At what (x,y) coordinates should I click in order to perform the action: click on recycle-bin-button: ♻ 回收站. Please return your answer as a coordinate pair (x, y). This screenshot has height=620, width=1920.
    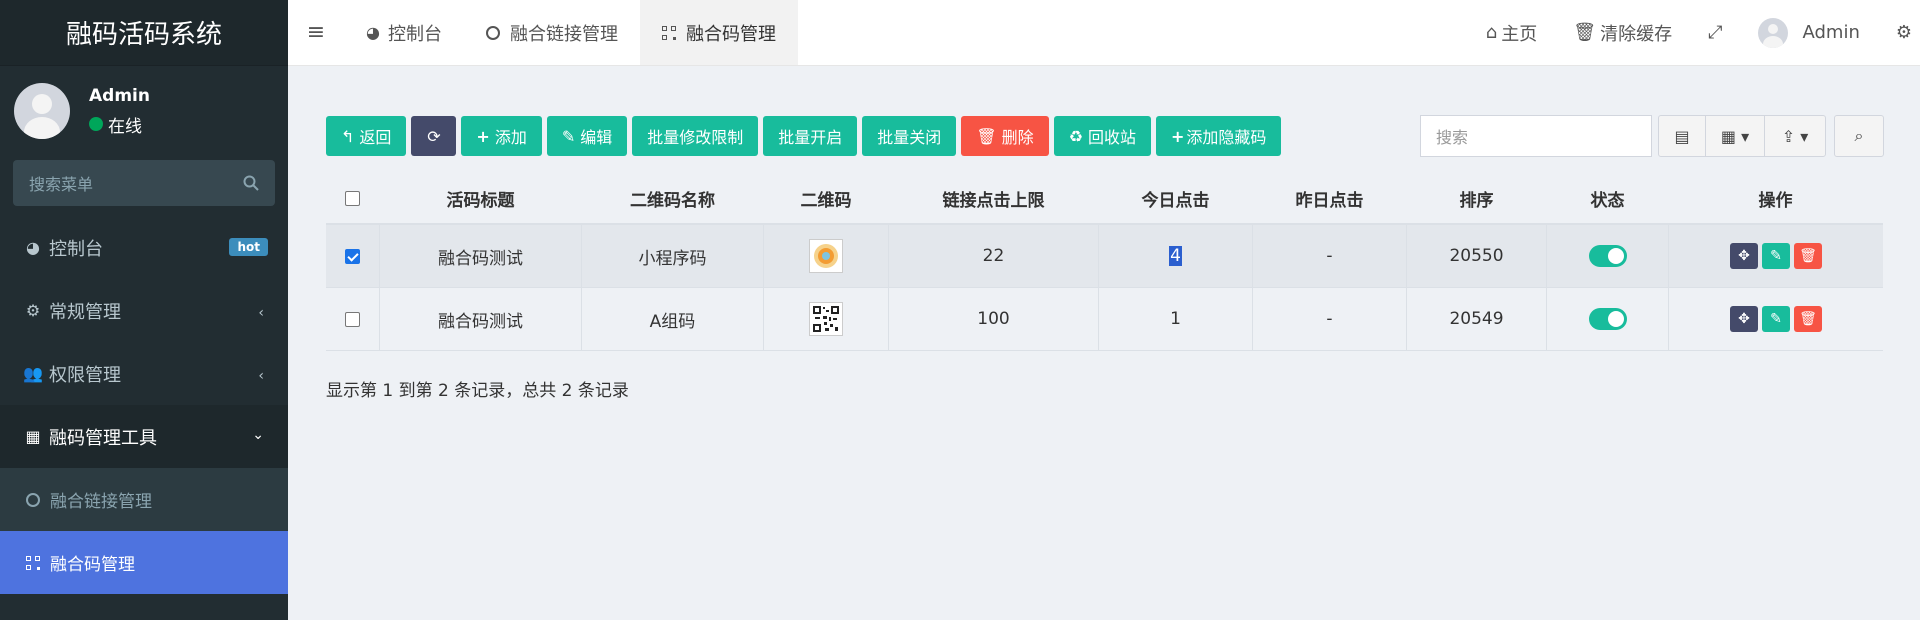
    Looking at the image, I should click on (1102, 136).